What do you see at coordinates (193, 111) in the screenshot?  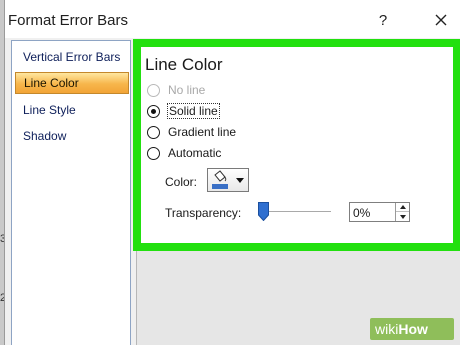 I see `radio-label: Solid line` at bounding box center [193, 111].